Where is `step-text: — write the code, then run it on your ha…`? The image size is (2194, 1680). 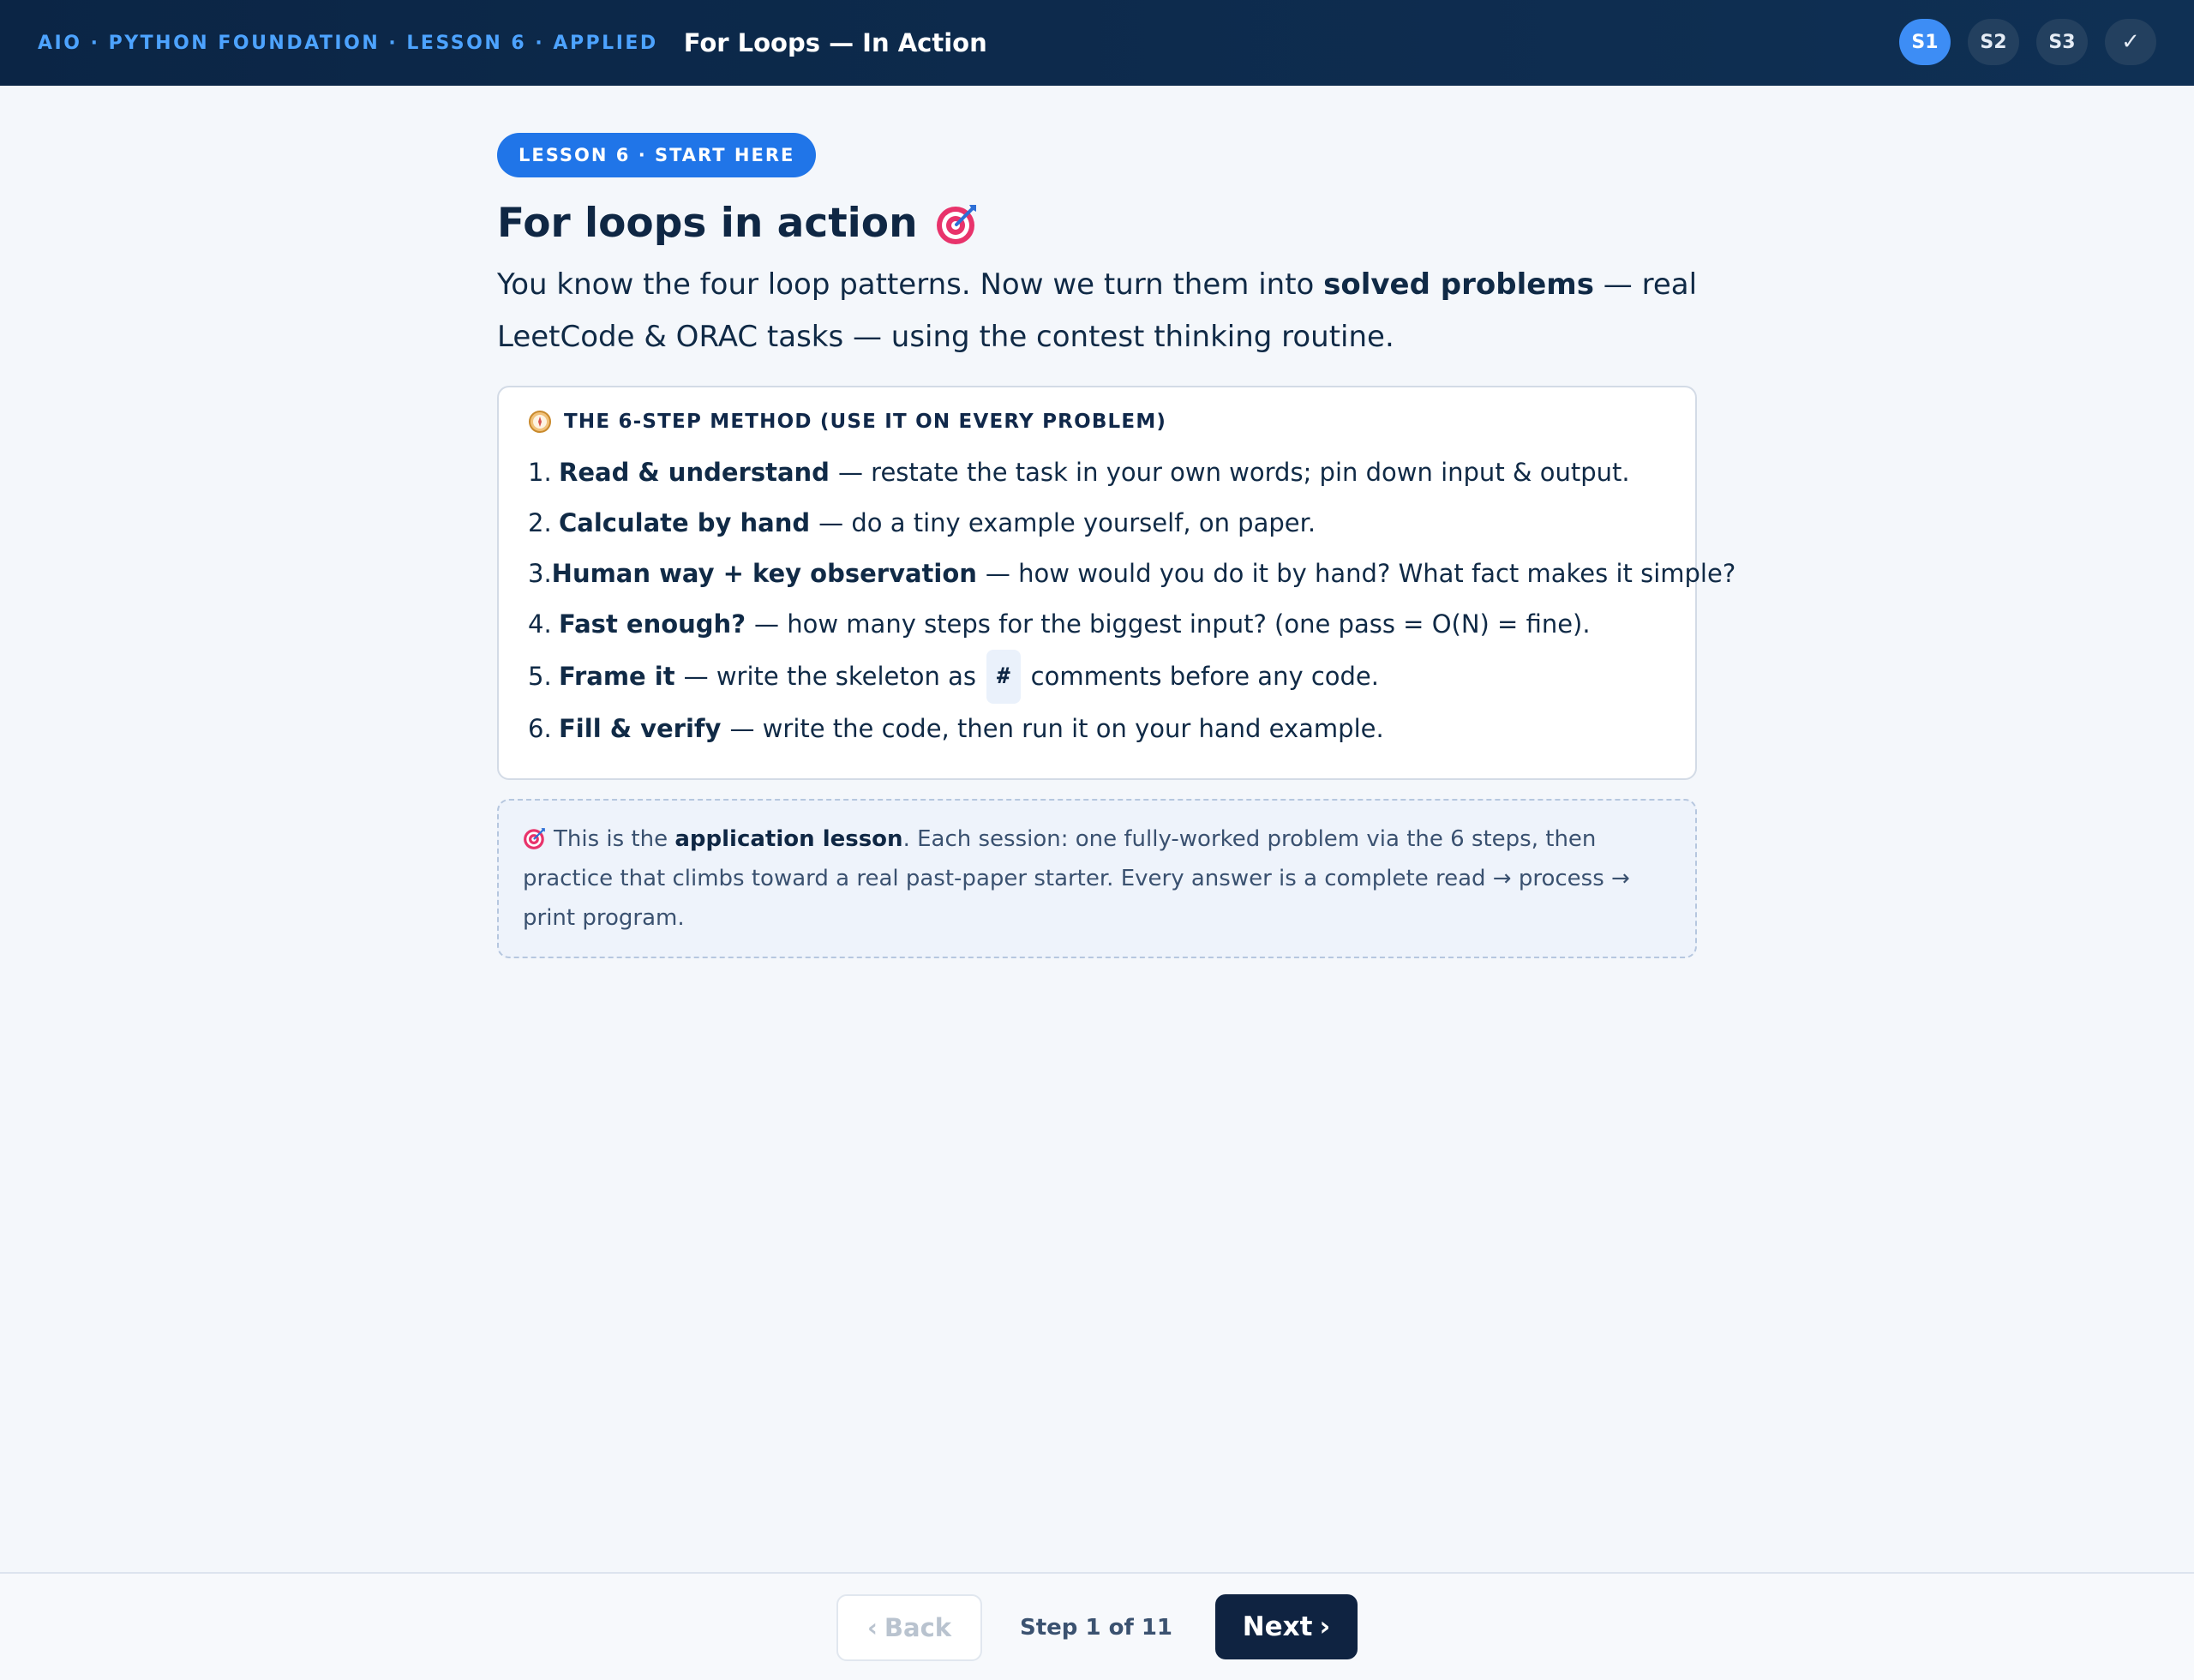 step-text: — write the code, then run it on your ha… is located at coordinates (1056, 728).